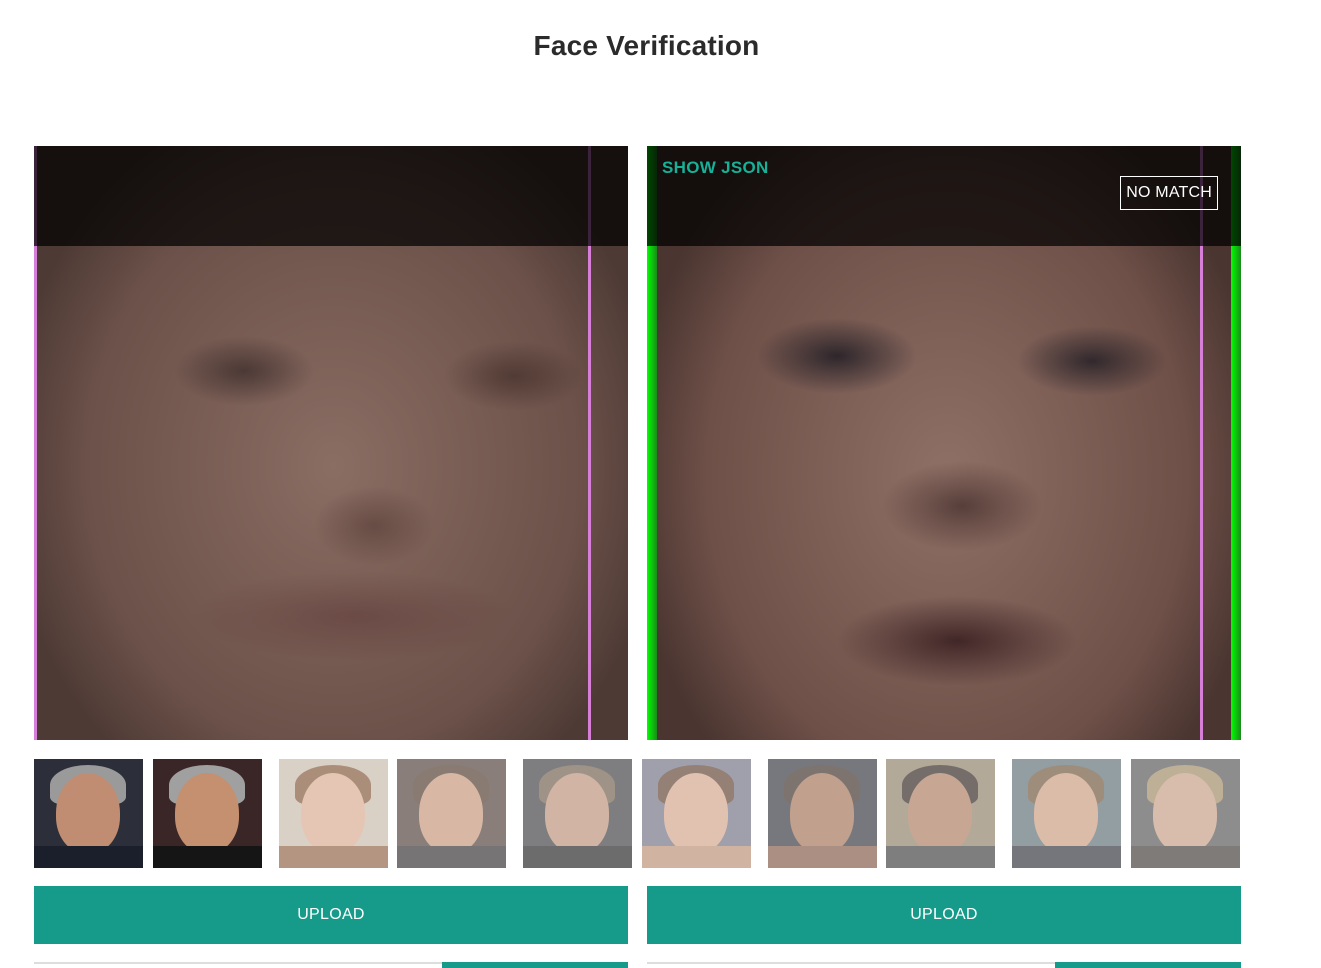  I want to click on sample-thumbnails, so click(660, 813).